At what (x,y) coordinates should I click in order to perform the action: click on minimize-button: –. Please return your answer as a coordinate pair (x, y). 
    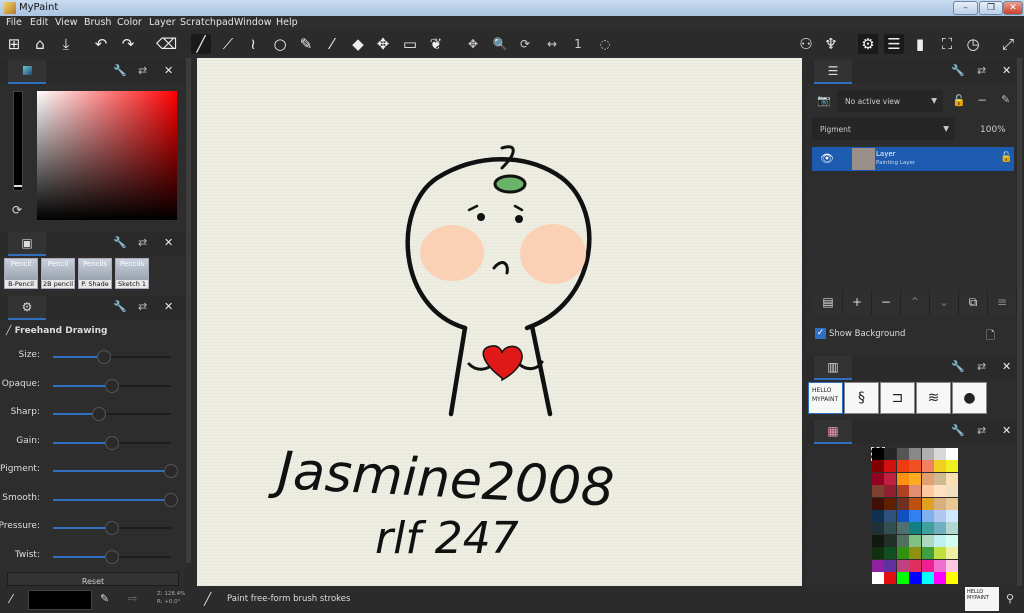
    Looking at the image, I should click on (965, 8).